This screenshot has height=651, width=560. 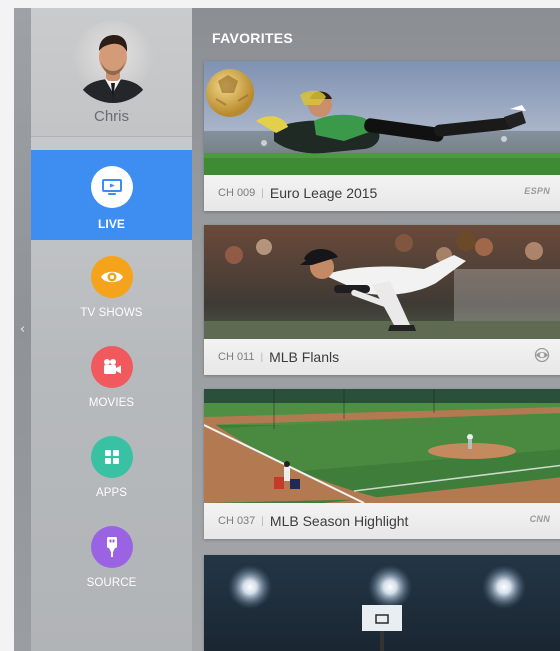 I want to click on basketball-arena-thumbnail, so click(x=382, y=603).